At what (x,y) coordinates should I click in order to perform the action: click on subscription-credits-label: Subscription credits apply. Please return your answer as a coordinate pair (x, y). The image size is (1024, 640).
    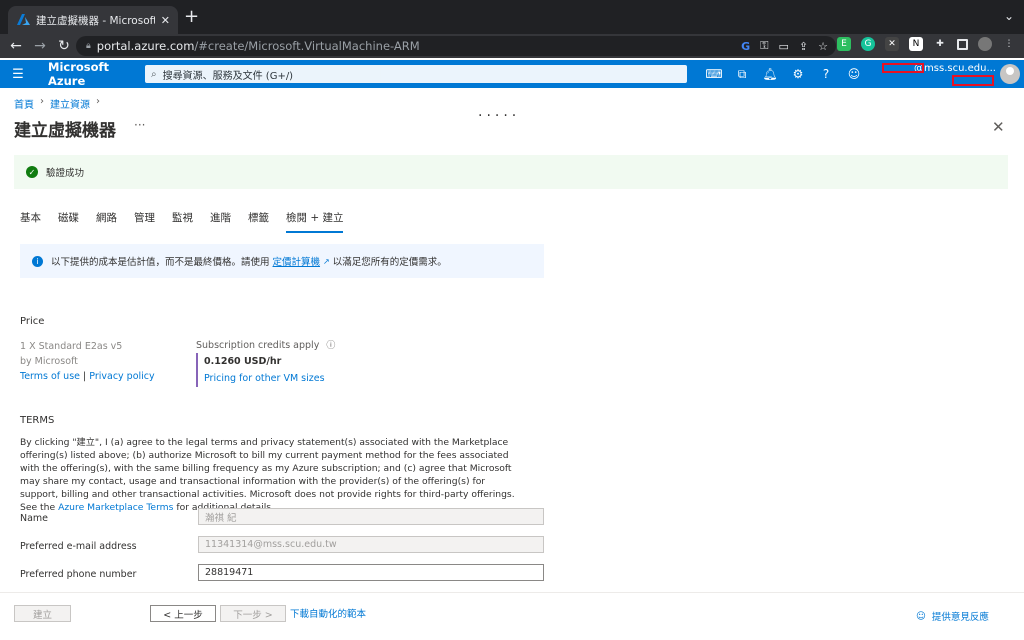
    Looking at the image, I should click on (258, 345).